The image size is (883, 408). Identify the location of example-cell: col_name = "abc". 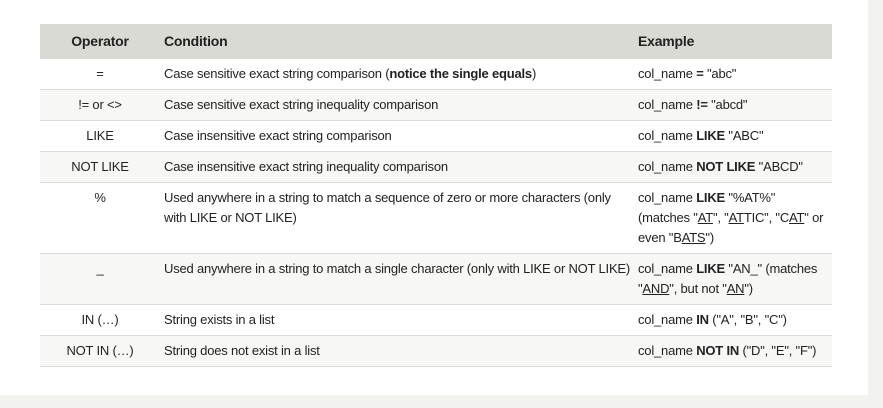
(733, 74).